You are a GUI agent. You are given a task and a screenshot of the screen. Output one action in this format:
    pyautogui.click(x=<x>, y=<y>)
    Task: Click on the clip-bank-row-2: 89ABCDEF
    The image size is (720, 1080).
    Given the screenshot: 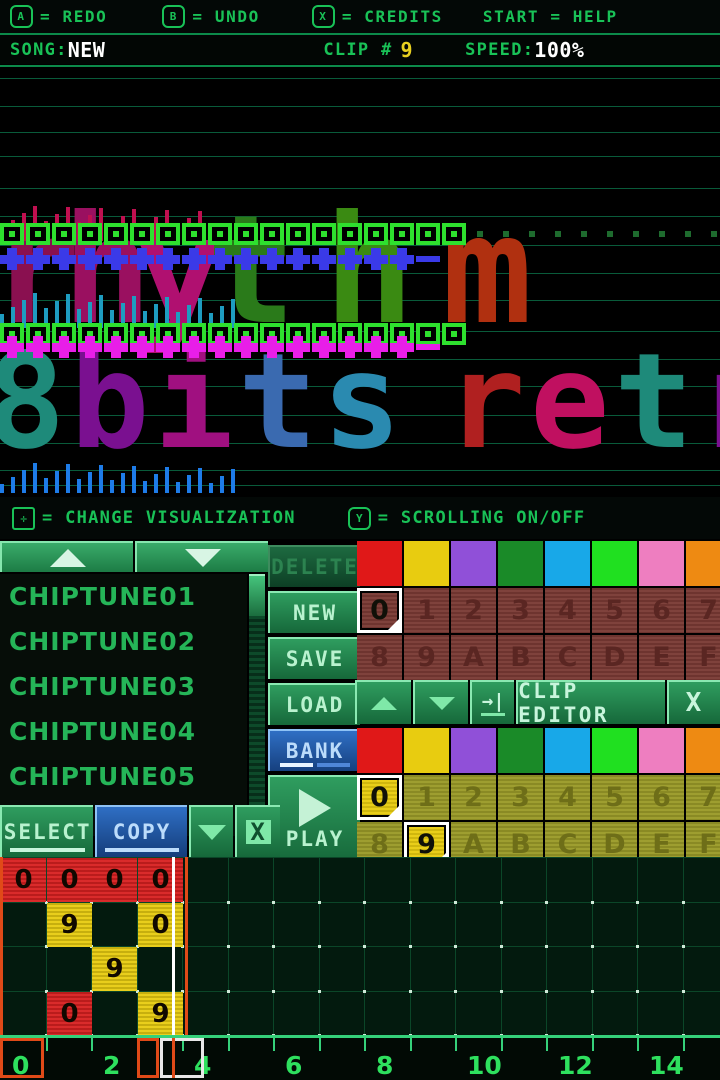 What is the action you would take?
    pyautogui.click(x=538, y=657)
    